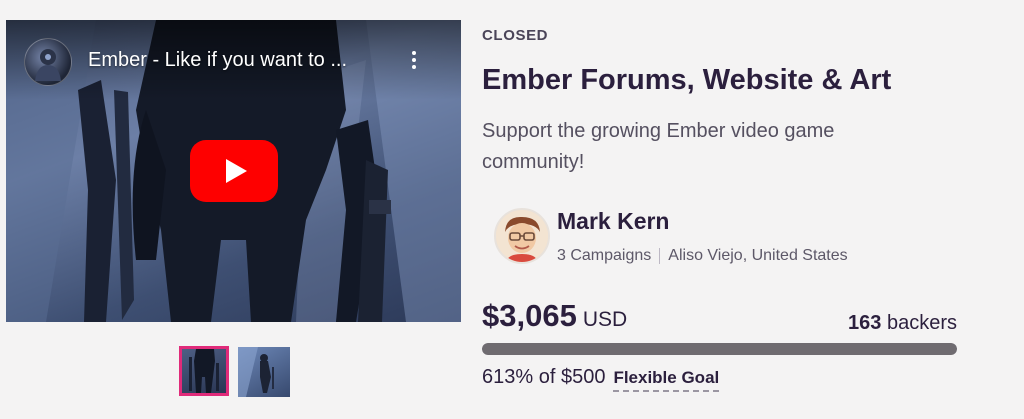 The height and width of the screenshot is (419, 1024). I want to click on owner-name-link: Mark Kern, so click(613, 221).